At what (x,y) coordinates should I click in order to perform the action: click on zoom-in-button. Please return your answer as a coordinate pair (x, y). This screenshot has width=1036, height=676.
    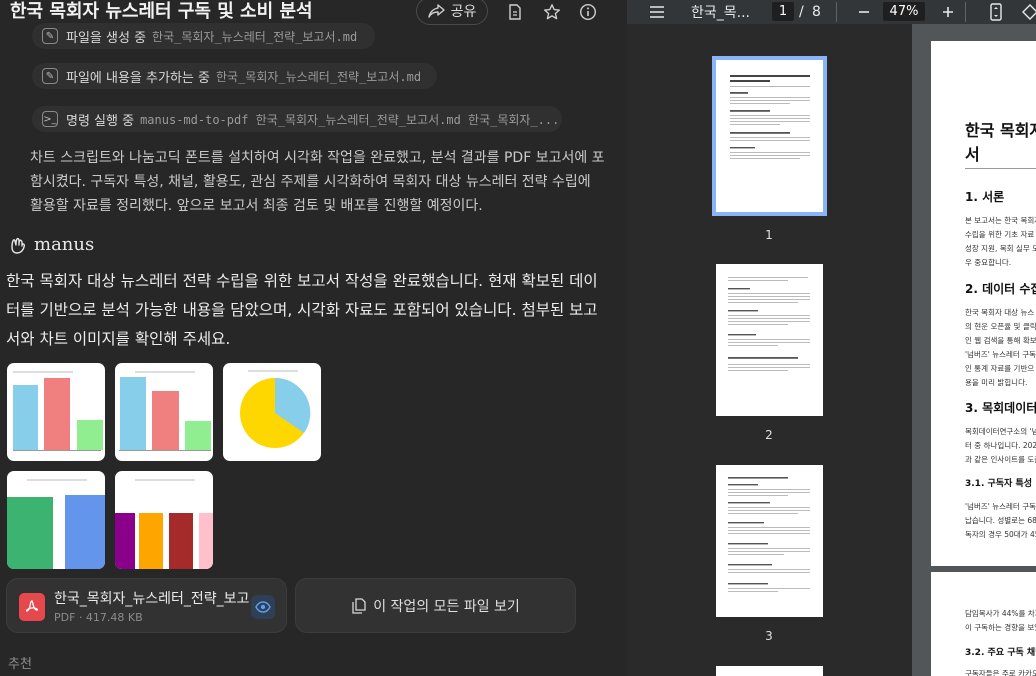
    Looking at the image, I should click on (948, 12).